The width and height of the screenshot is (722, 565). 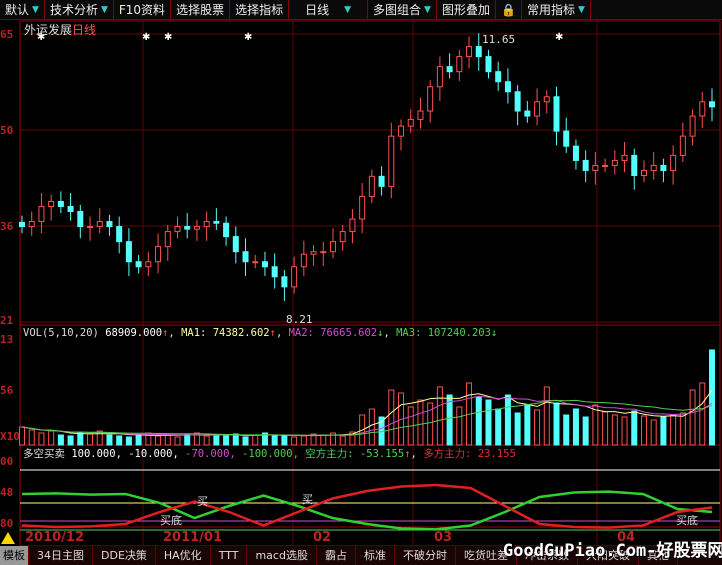 What do you see at coordinates (7, 523) in the screenshot?
I see `axis-label: 80` at bounding box center [7, 523].